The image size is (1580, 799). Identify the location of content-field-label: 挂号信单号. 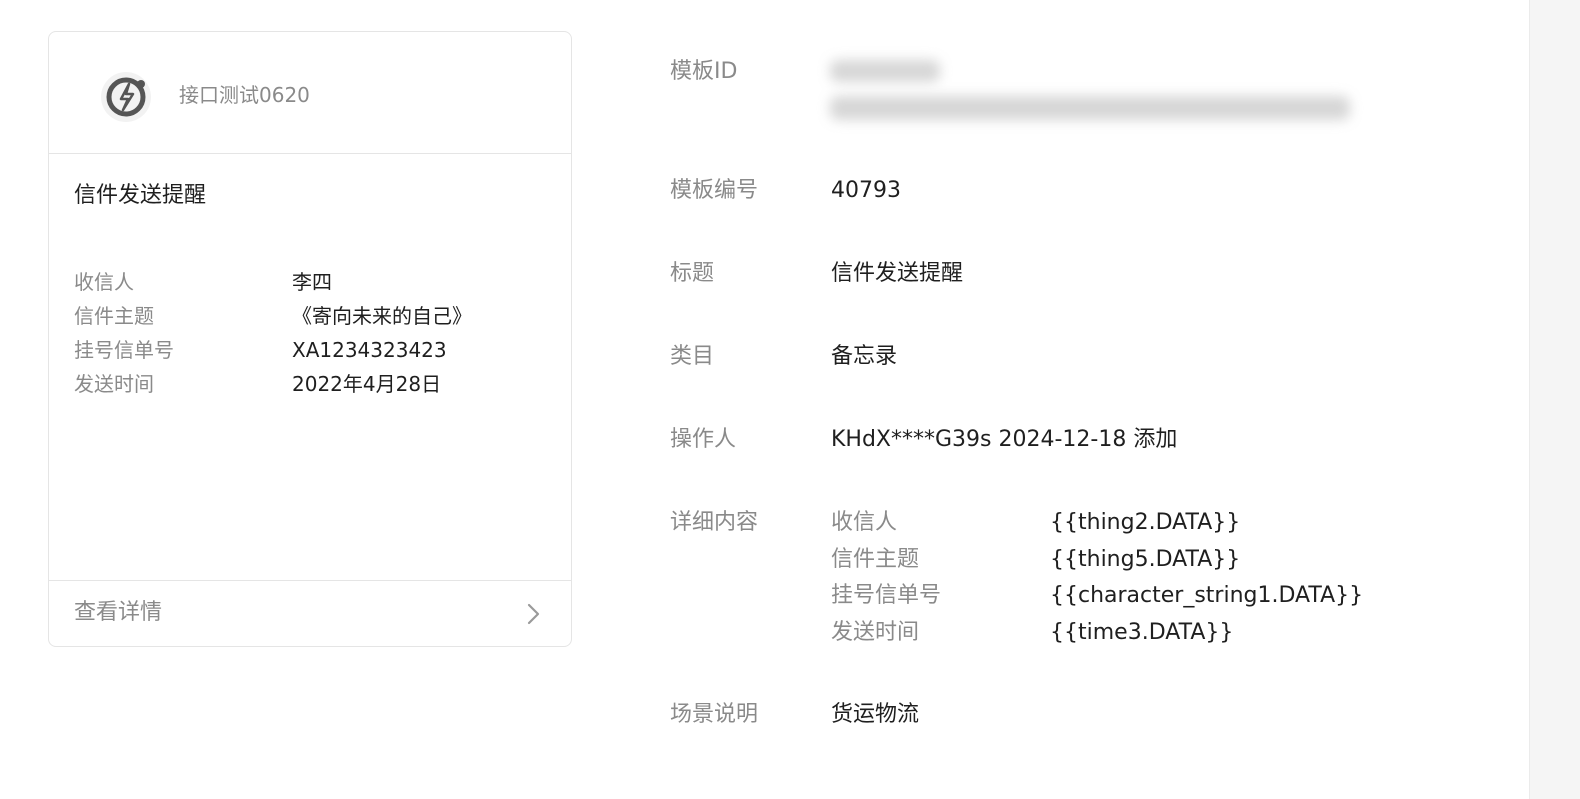
(886, 595).